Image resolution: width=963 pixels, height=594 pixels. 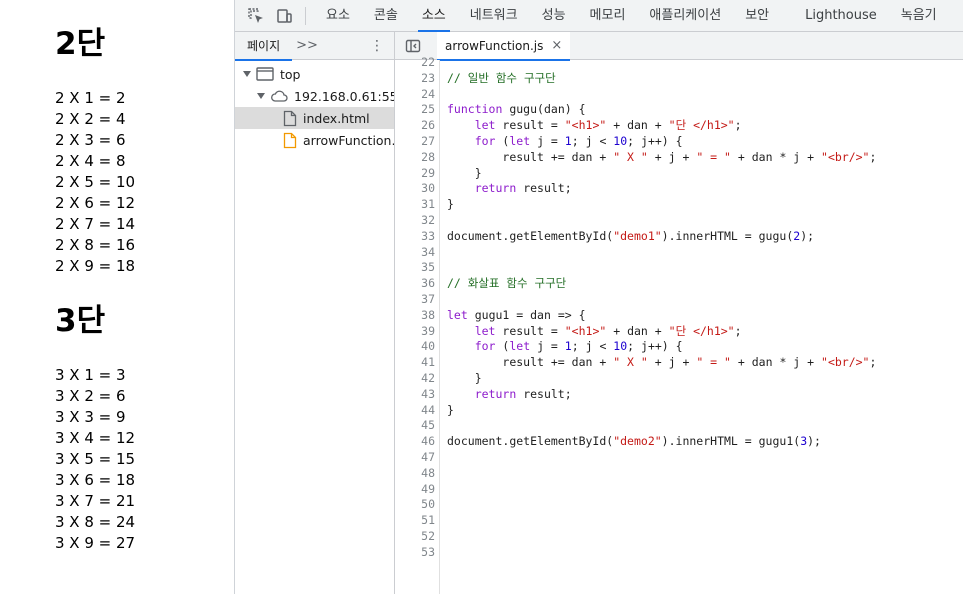 I want to click on line-number: 36, so click(x=428, y=284).